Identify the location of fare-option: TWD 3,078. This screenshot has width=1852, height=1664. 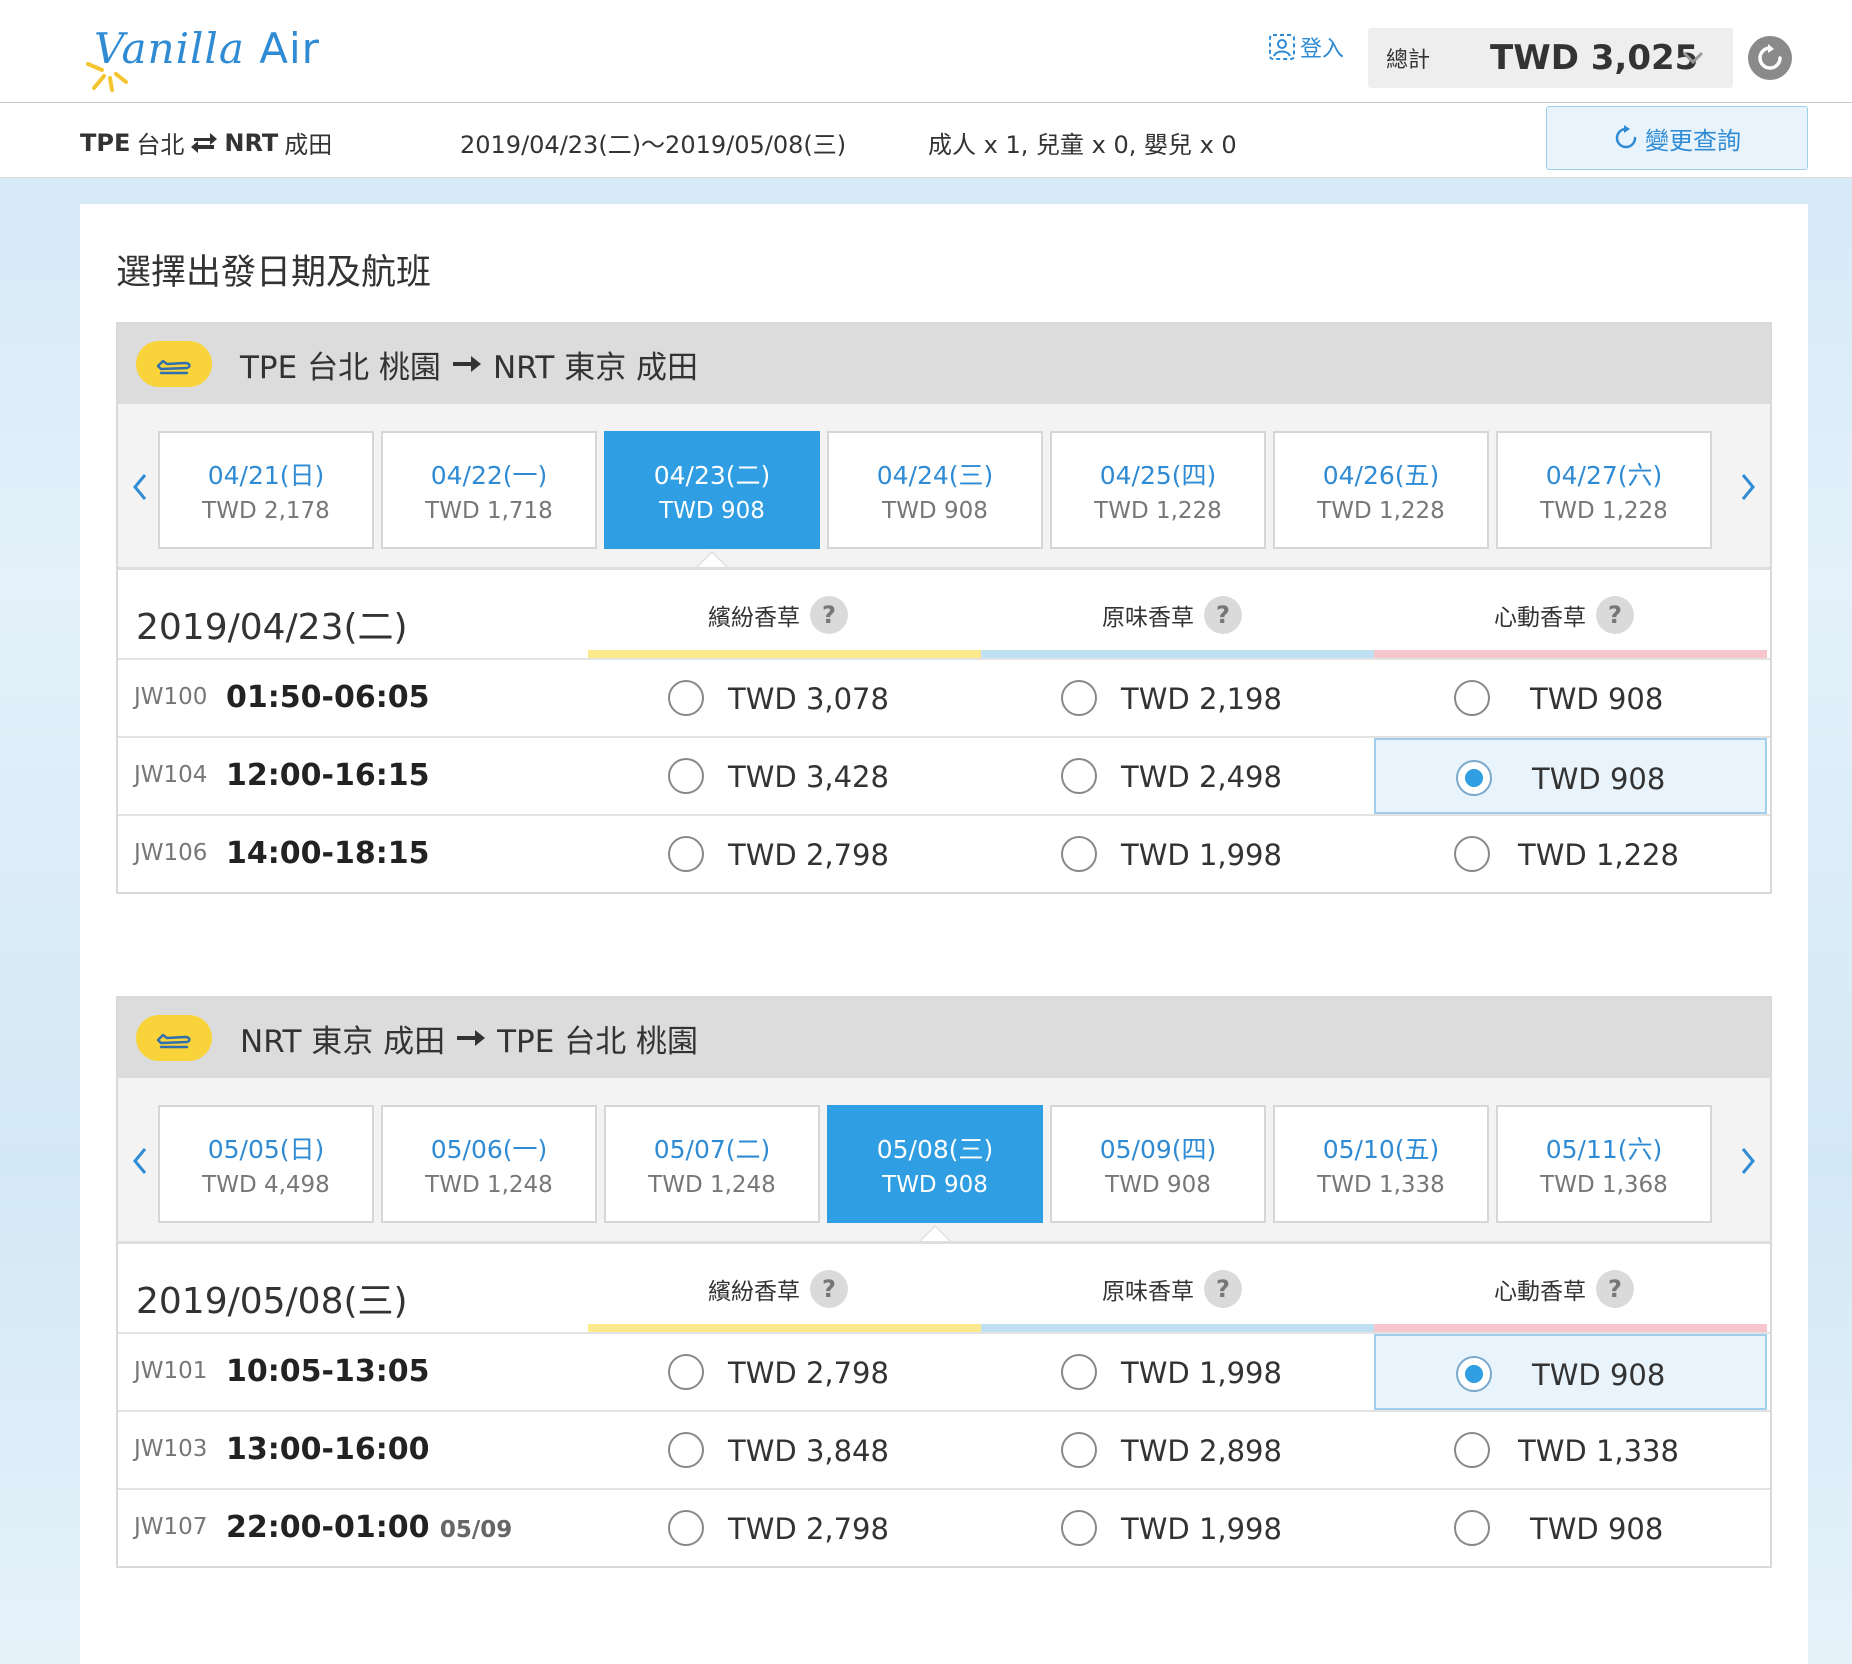
(784, 698).